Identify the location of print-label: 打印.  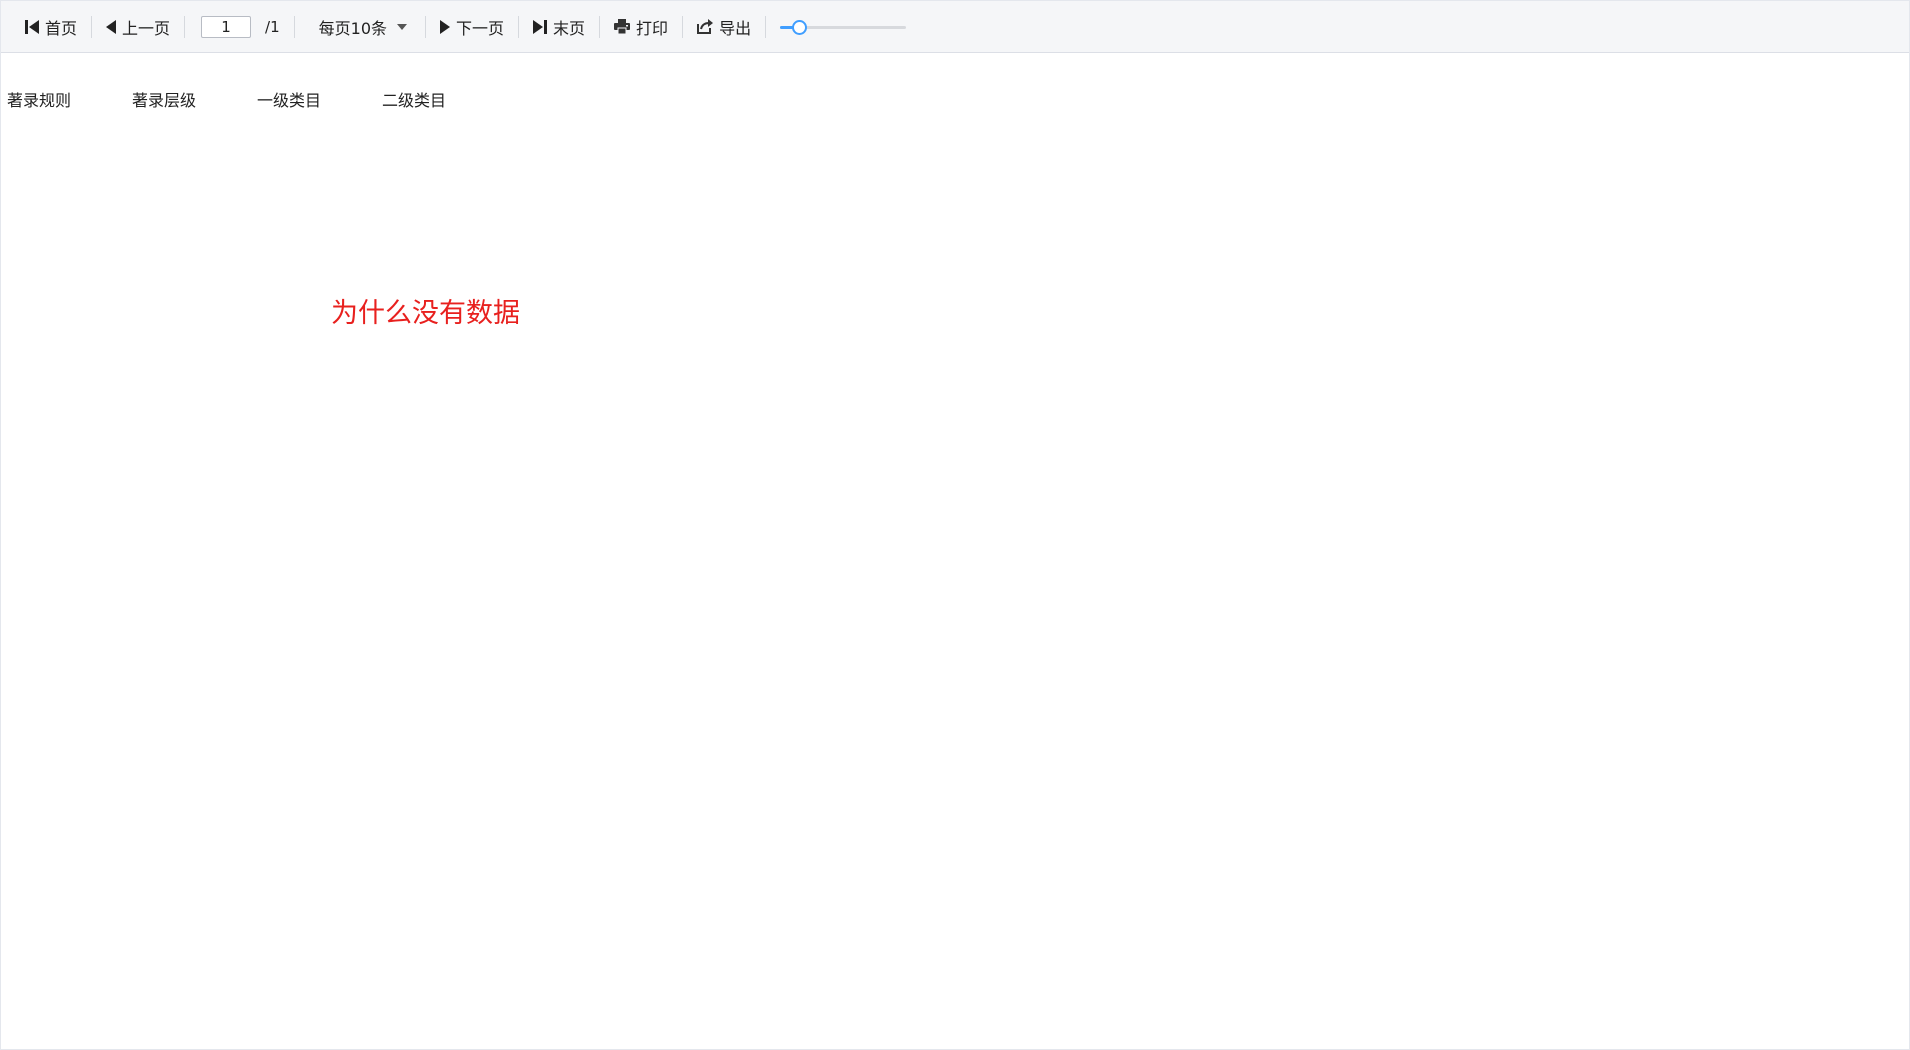
(652, 28).